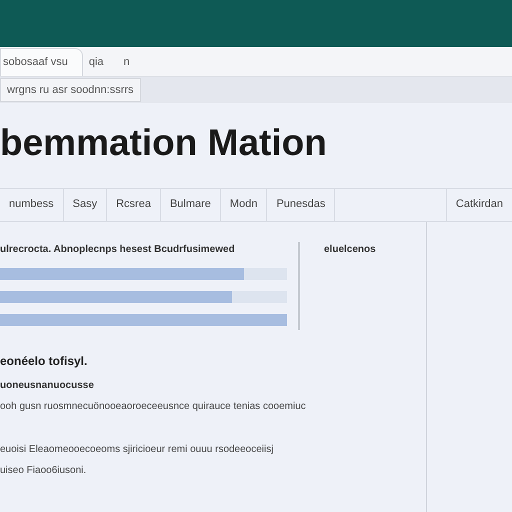 Image resolution: width=512 pixels, height=512 pixels. I want to click on tab: Bulmare, so click(190, 204).